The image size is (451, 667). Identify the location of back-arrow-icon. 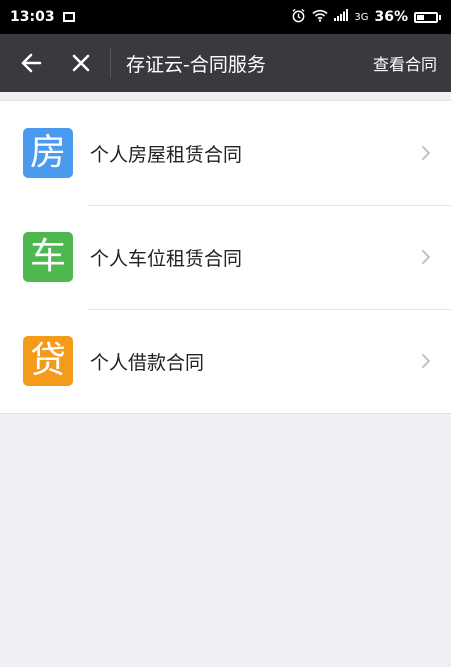
(31, 63).